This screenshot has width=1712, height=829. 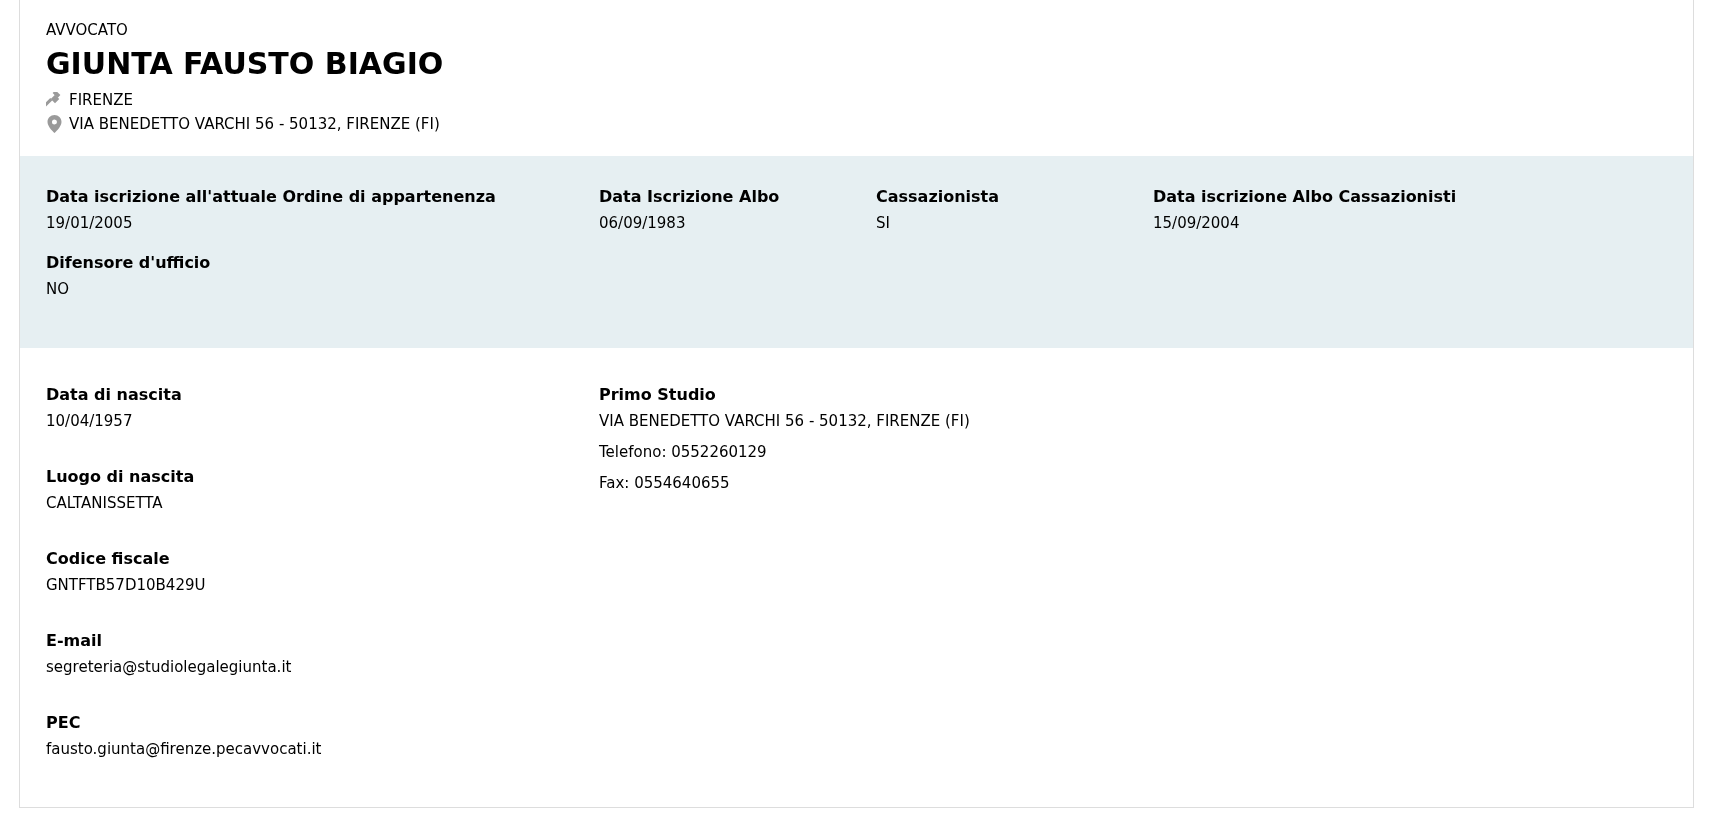 I want to click on field-value: 19/01/2005, so click(x=90, y=223).